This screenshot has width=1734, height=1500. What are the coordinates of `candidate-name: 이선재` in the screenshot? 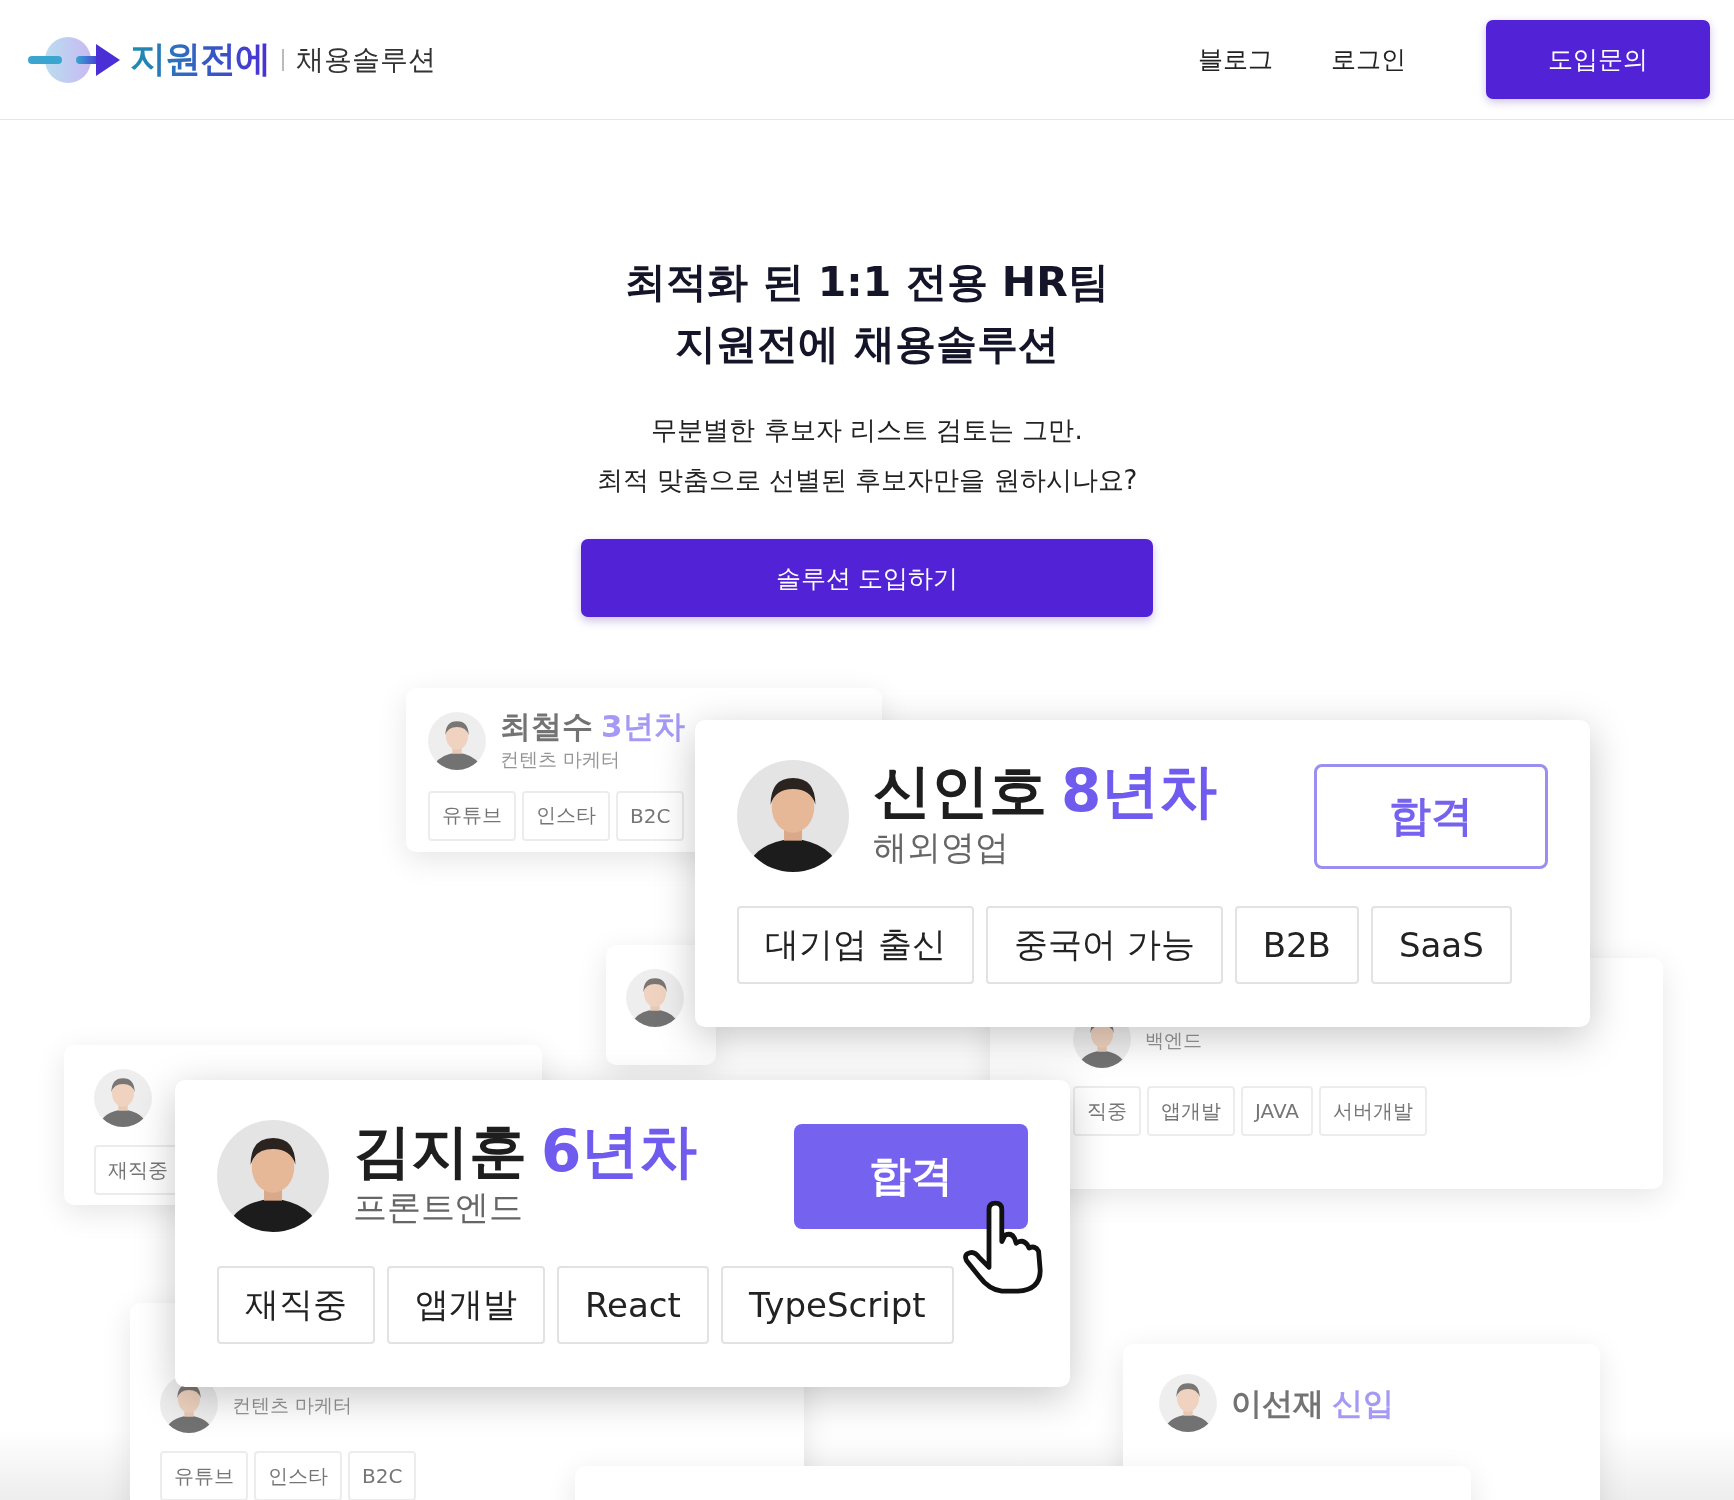 It's located at (1277, 1403).